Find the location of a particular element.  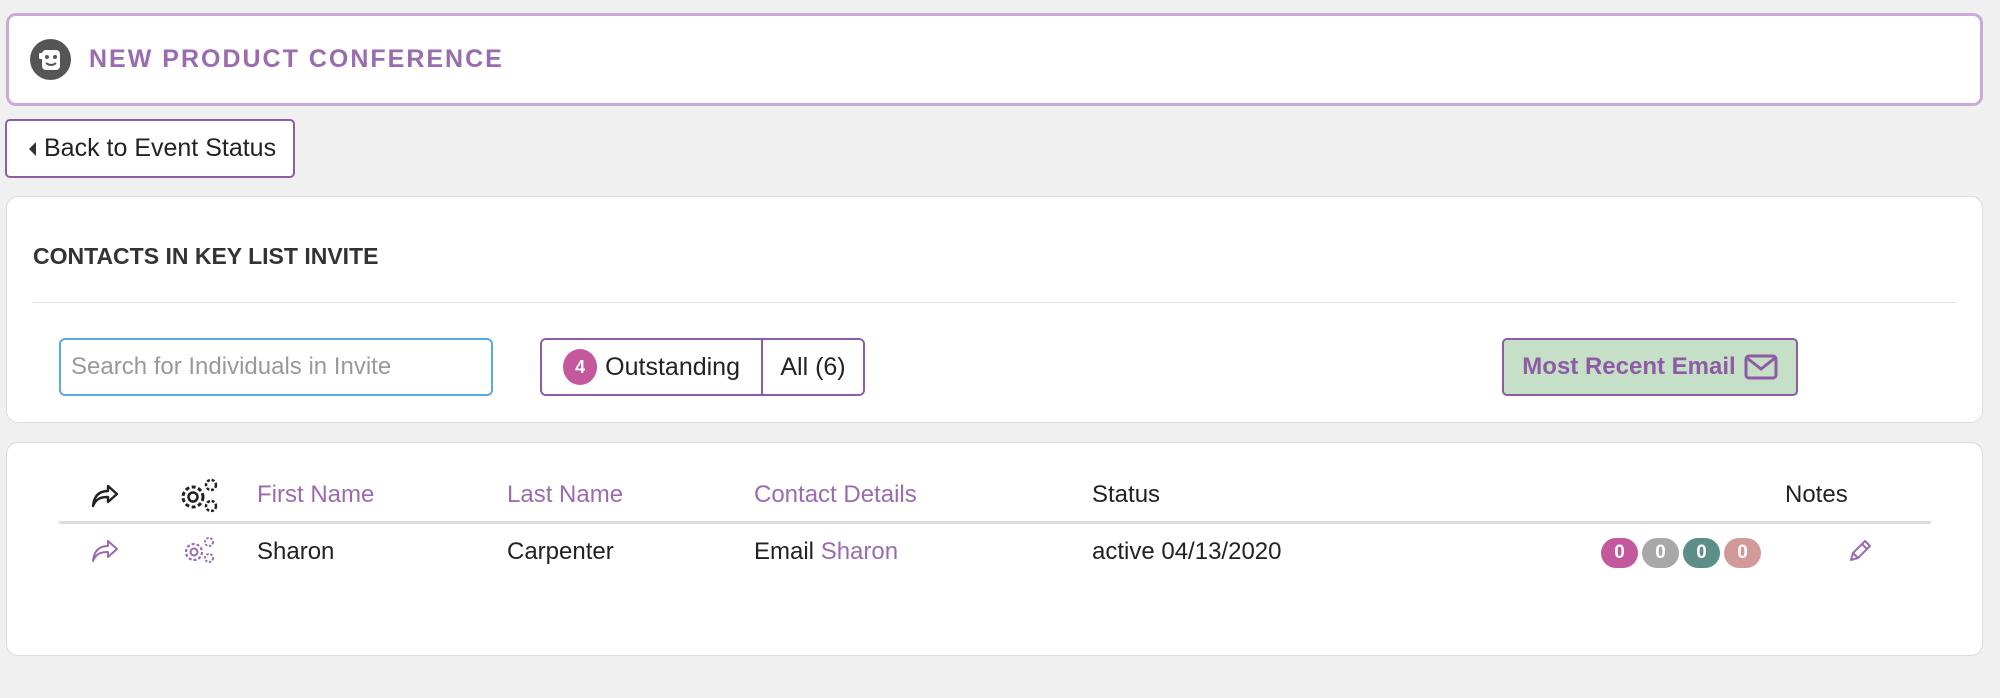

caret-left-icon is located at coordinates (32, 148).